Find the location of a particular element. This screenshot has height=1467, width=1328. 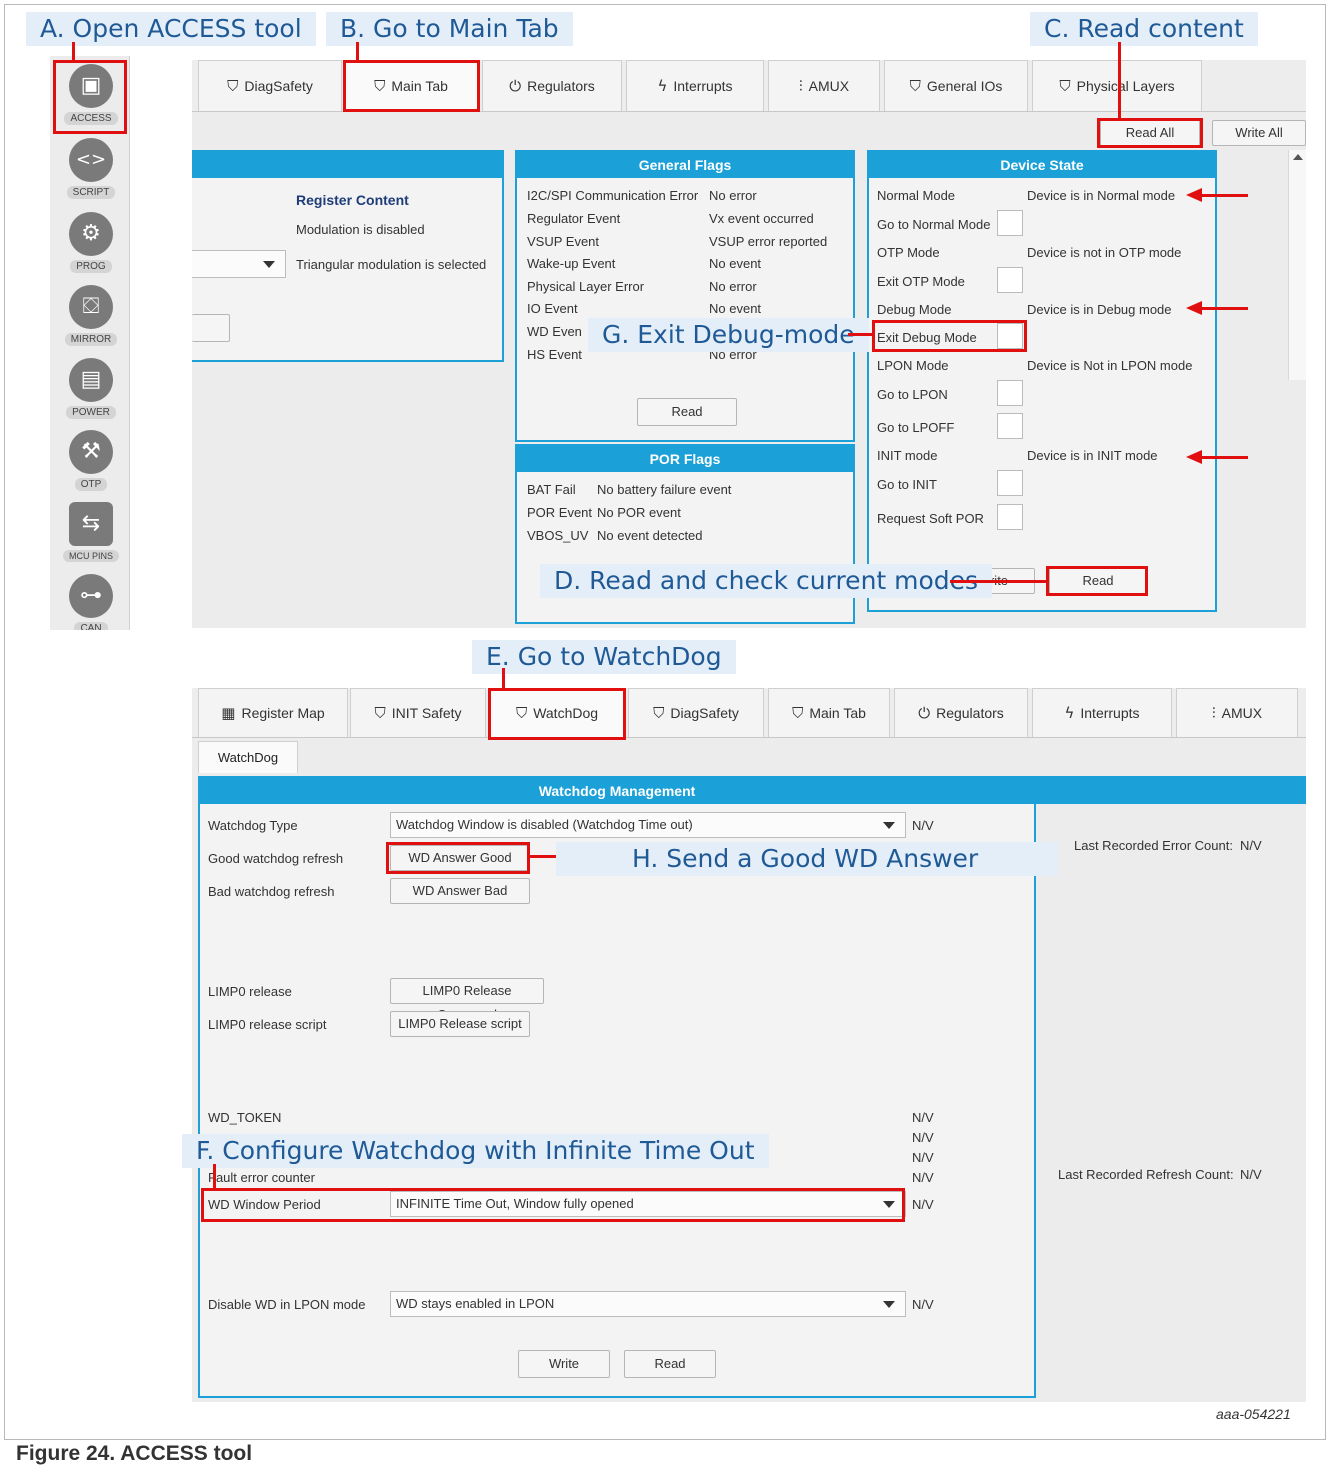

lpon-disable-label: Disable WD in LPON mode is located at coordinates (287, 1304).